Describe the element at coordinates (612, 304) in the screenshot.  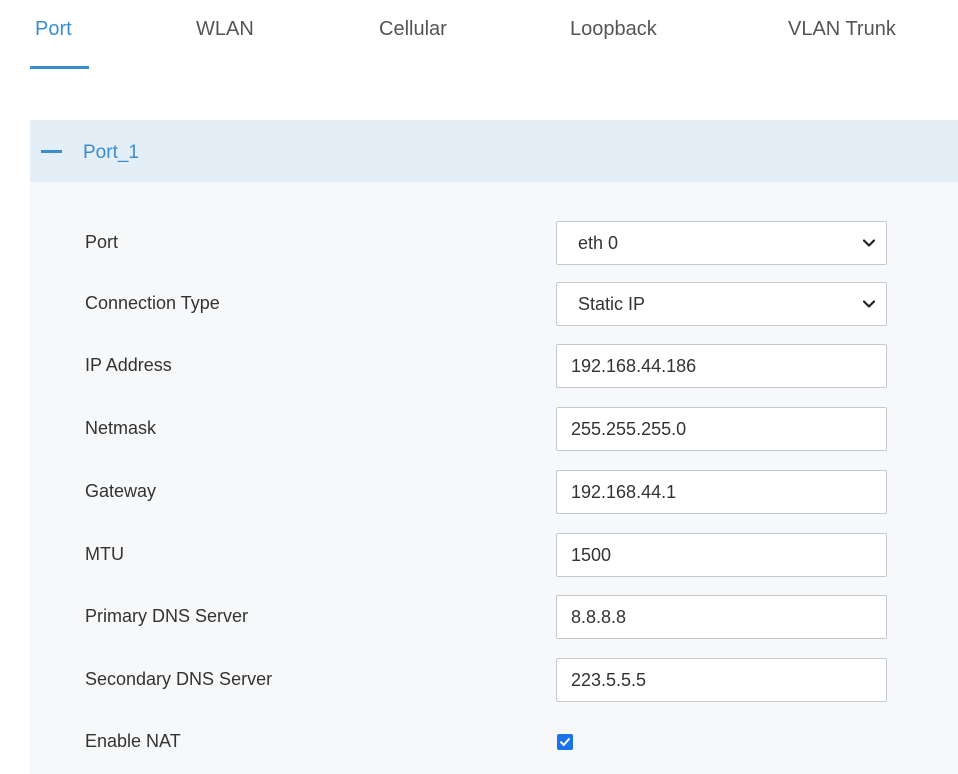
I see `connection-type-select-value: Static IP` at that location.